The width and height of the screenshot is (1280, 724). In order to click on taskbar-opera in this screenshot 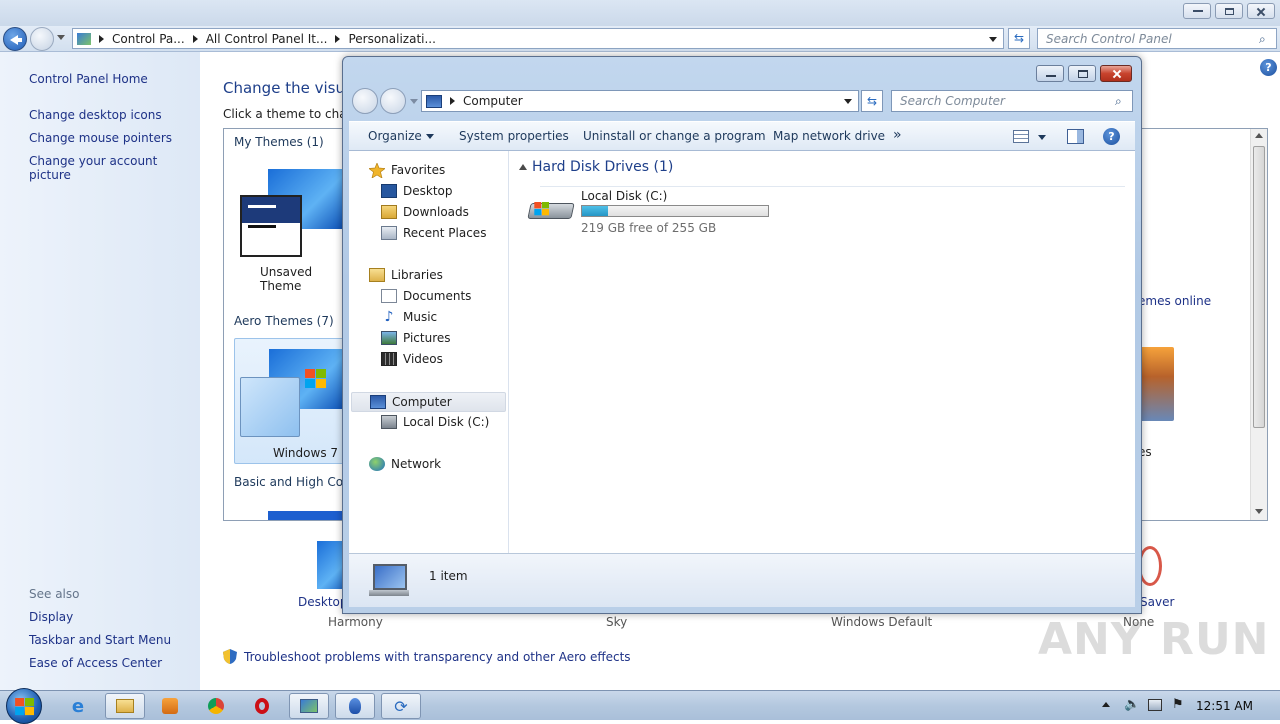, I will do `click(262, 706)`.